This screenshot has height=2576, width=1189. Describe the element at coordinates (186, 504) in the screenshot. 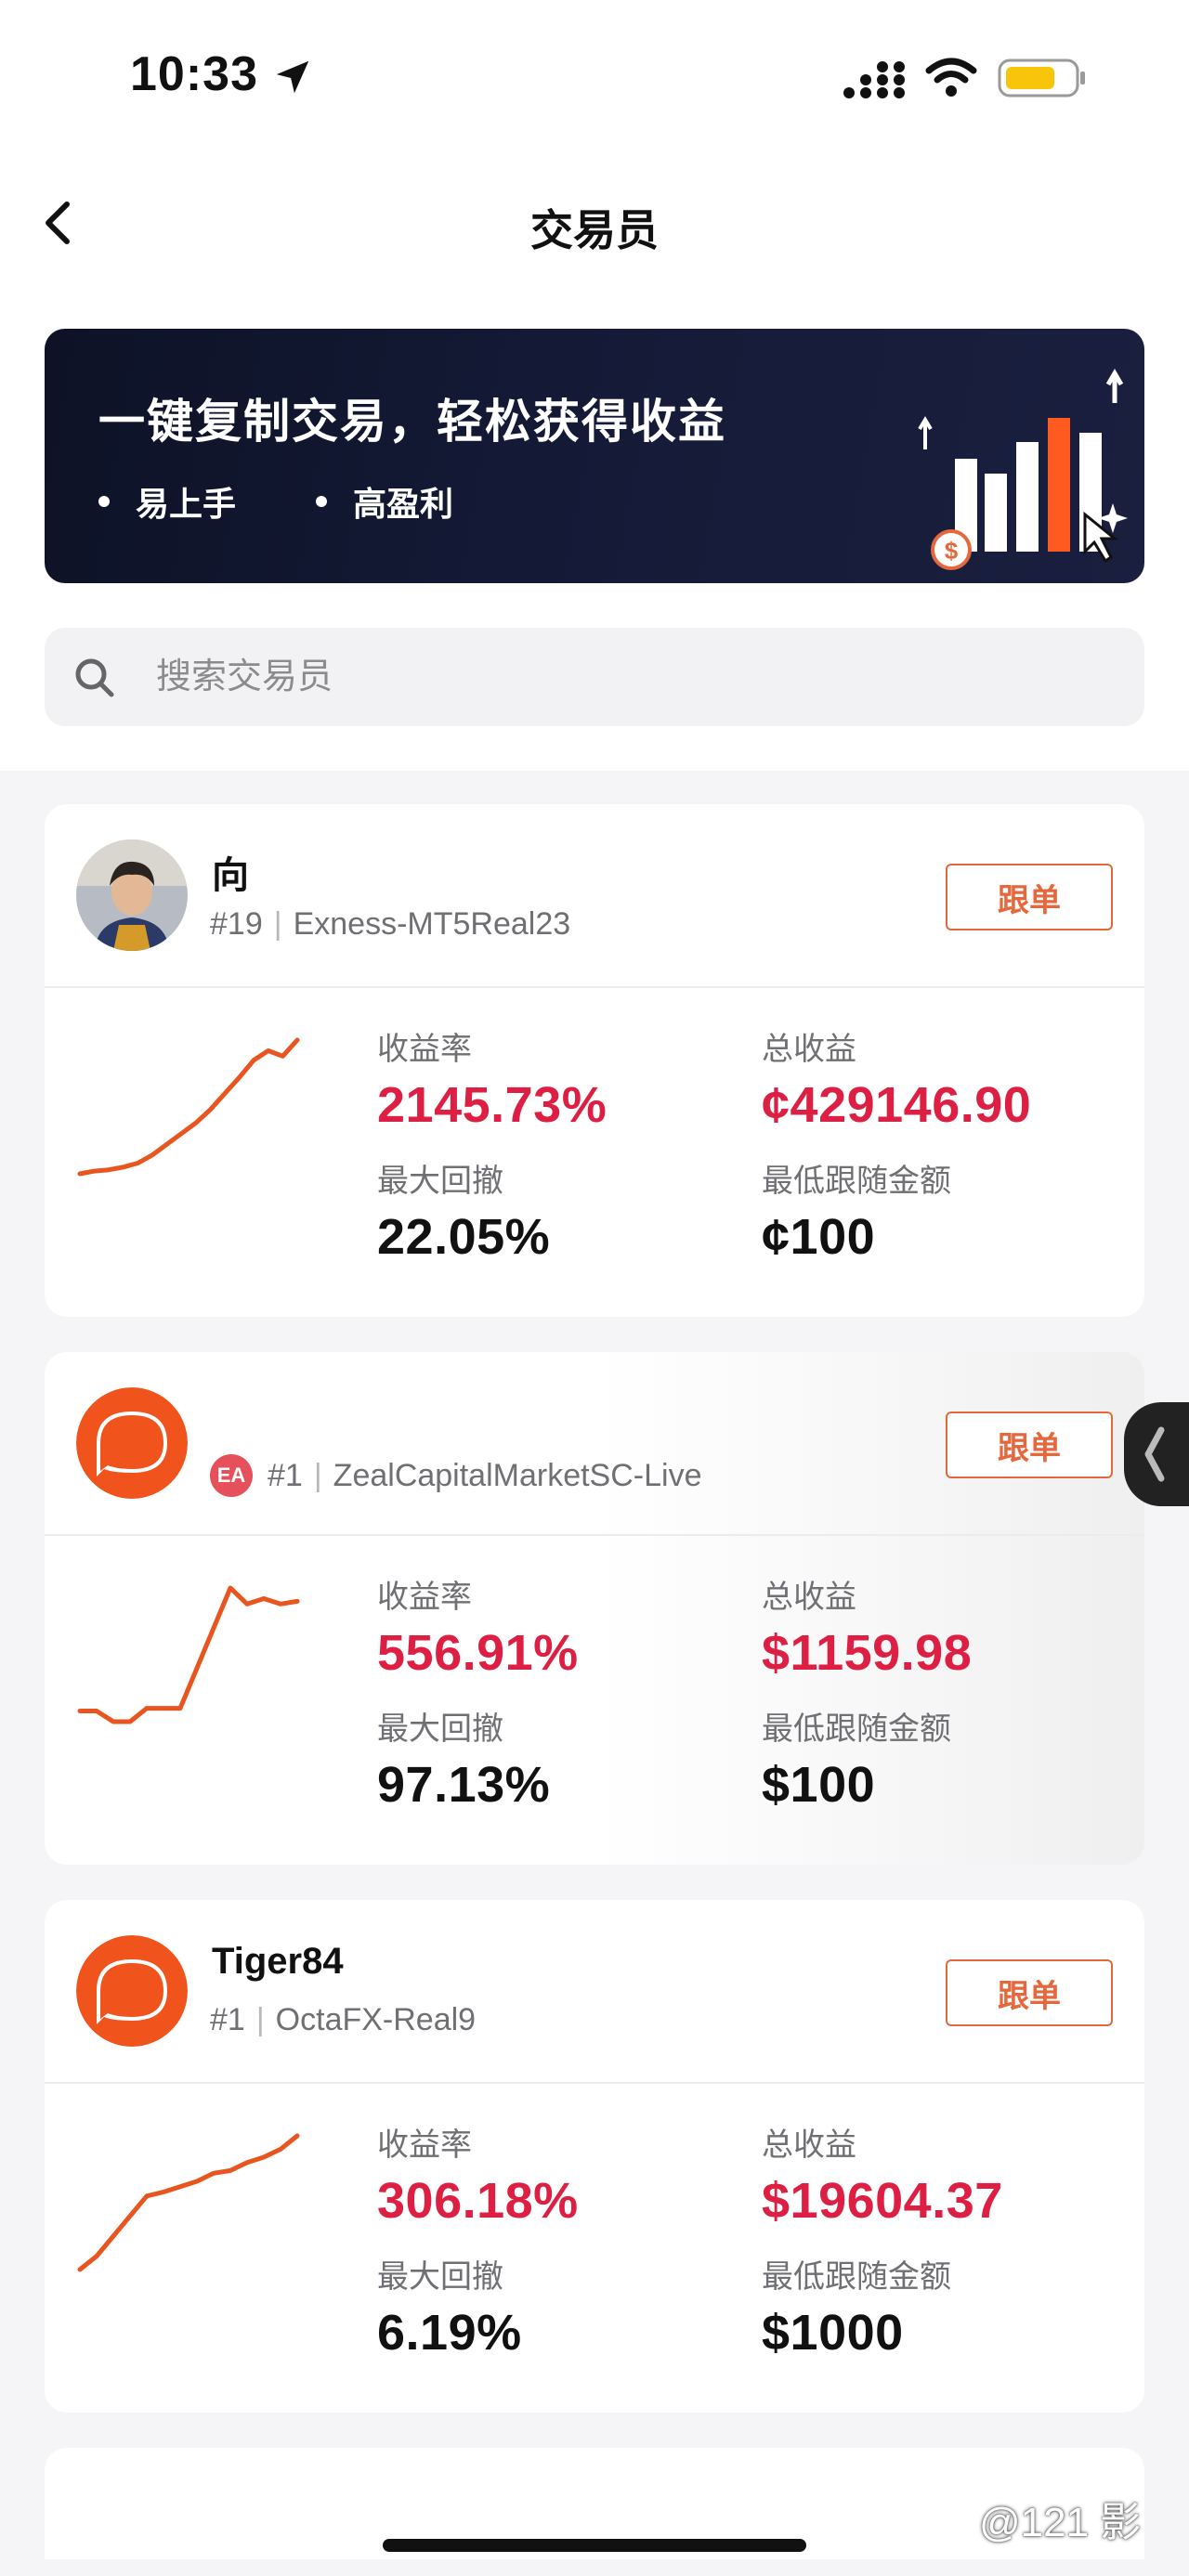

I see `bullet-text: 易上手` at that location.